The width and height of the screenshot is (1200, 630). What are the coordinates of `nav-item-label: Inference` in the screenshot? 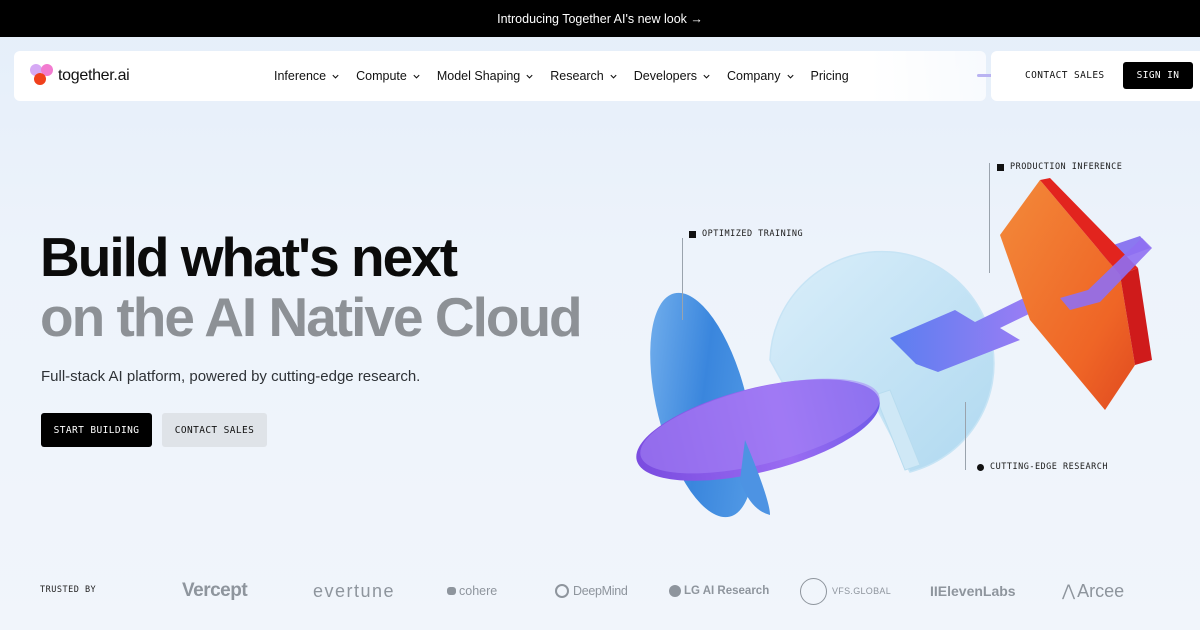 It's located at (300, 76).